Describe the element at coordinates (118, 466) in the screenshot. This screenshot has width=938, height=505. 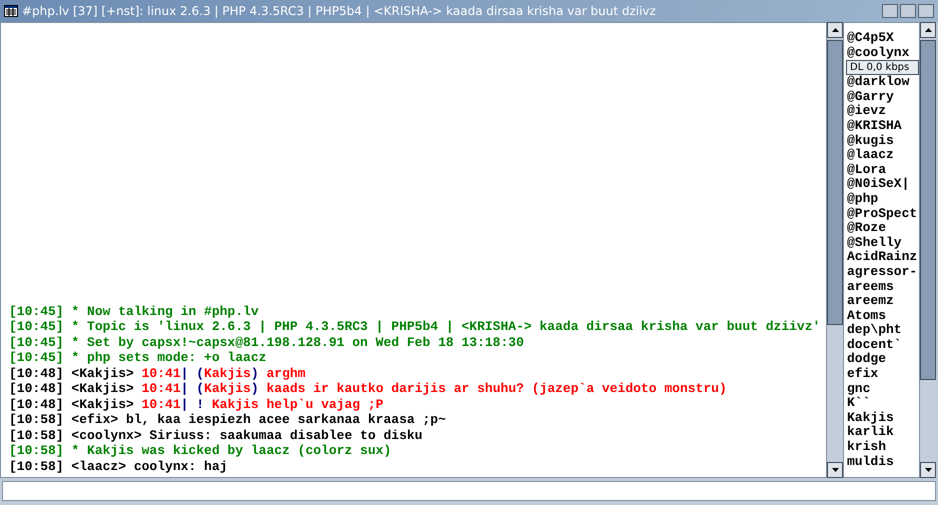
I see `chat-message: [10:58] <laacz> coolynx: haj` at that location.